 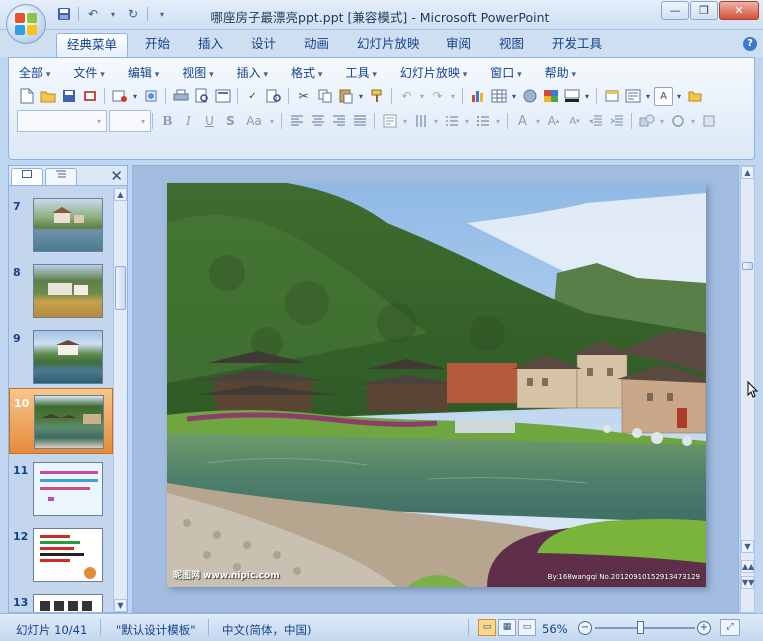 What do you see at coordinates (477, 96) in the screenshot?
I see `insert-chart-icon` at bounding box center [477, 96].